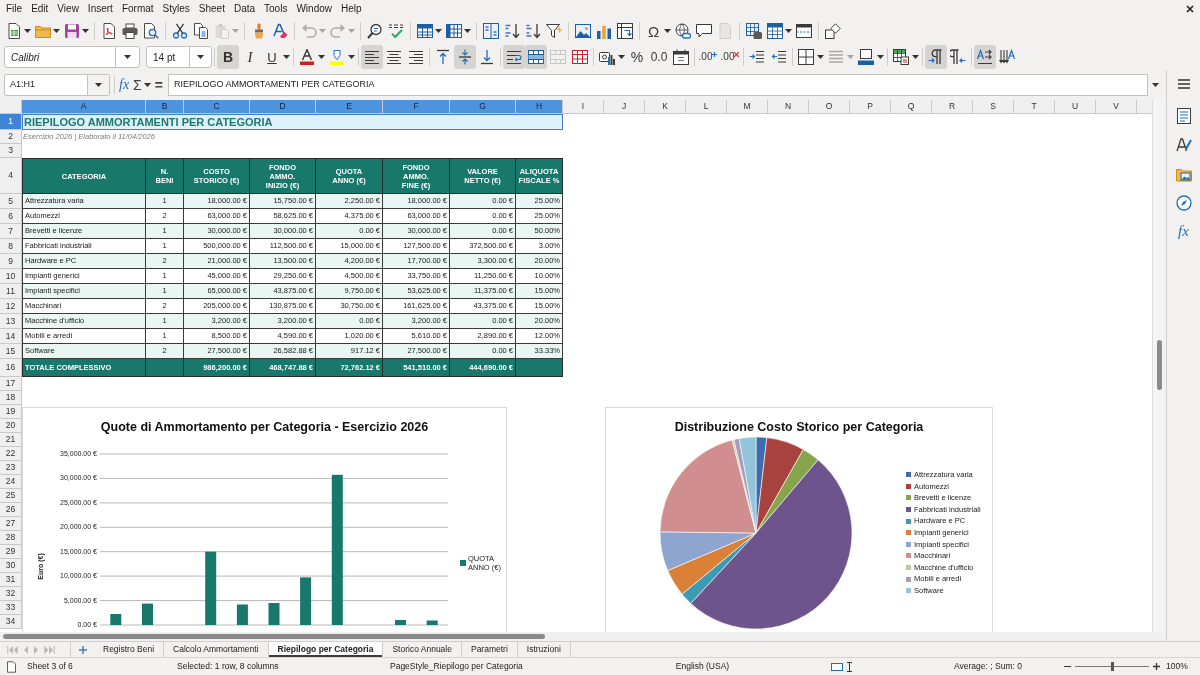 This screenshot has width=1200, height=675. Describe the element at coordinates (292, 122) in the screenshot. I see `title-cell: RIEPILOGO AMMORTAMENTI PER CATEGORIA` at that location.